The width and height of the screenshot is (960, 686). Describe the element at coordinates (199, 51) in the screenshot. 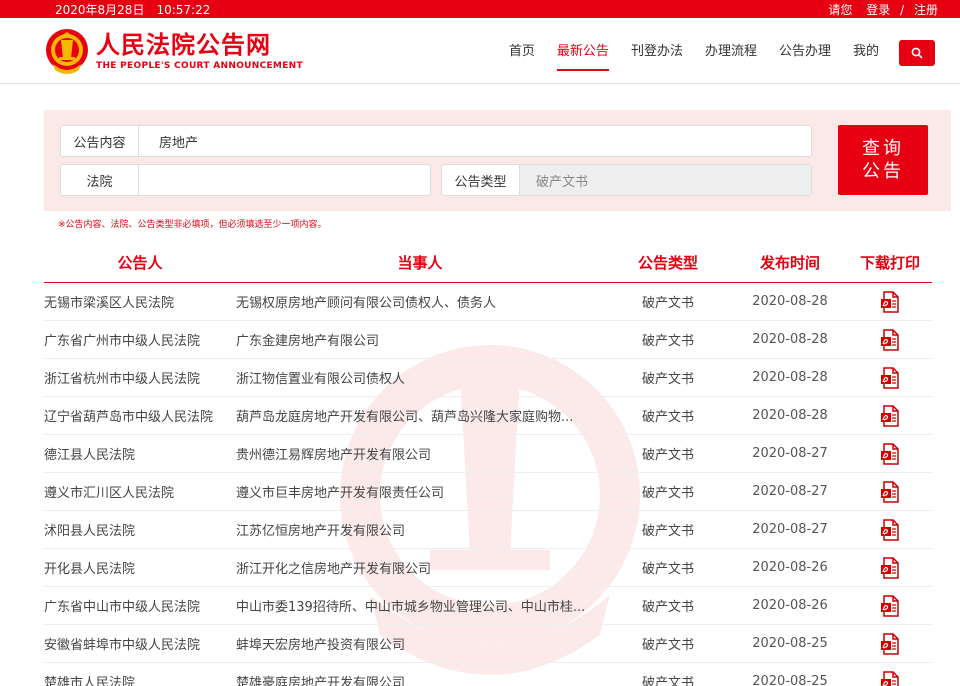

I see `brand: 人民法院公告网 THE PEOPLE'S COURT ANNOUNCEMENT` at that location.